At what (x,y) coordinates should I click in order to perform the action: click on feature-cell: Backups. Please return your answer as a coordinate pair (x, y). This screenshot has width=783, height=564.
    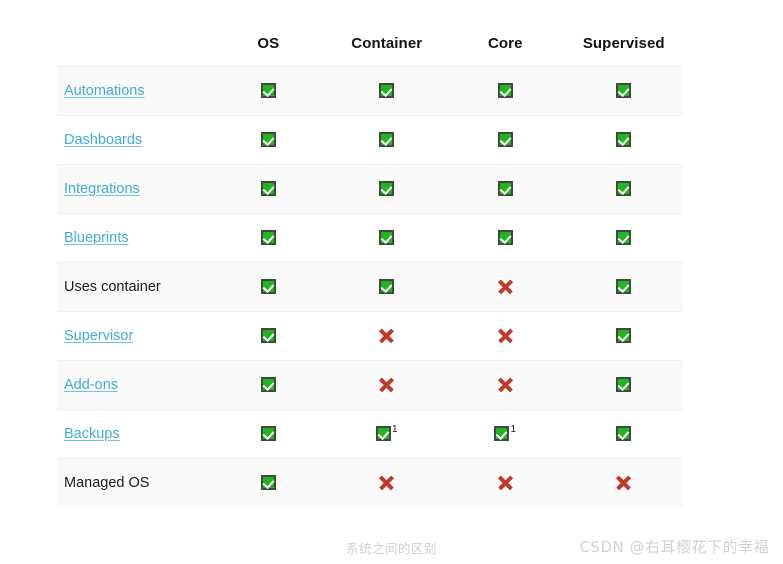
    Looking at the image, I should click on (133, 434).